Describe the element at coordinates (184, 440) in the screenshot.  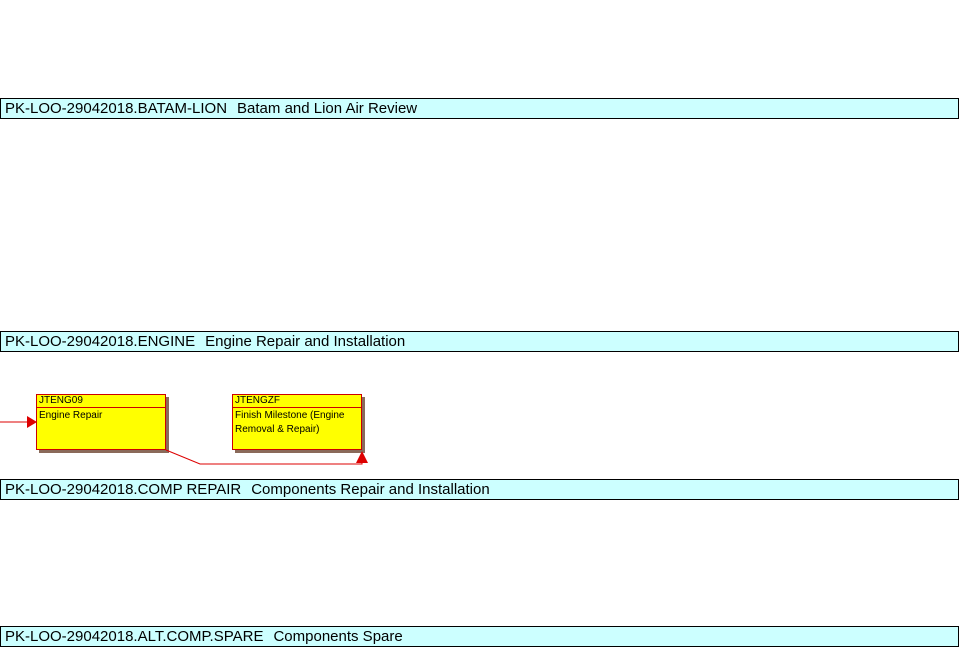
I see `relationship-links` at that location.